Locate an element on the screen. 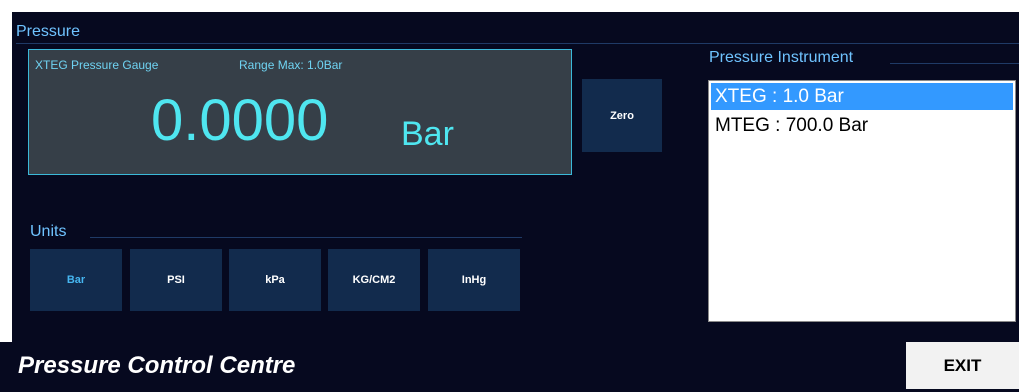  gauge-unit: Bar is located at coordinates (427, 134).